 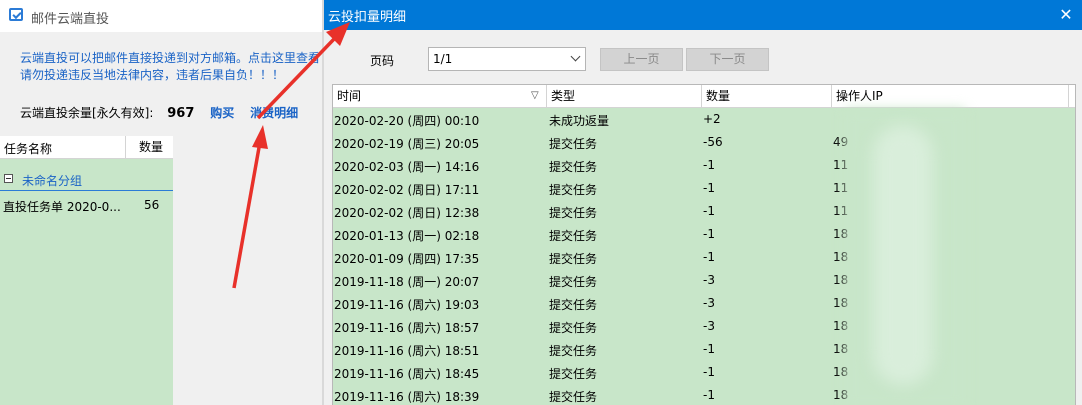 What do you see at coordinates (70, 19) in the screenshot?
I see `left-window-title: 邮件云端直投` at bounding box center [70, 19].